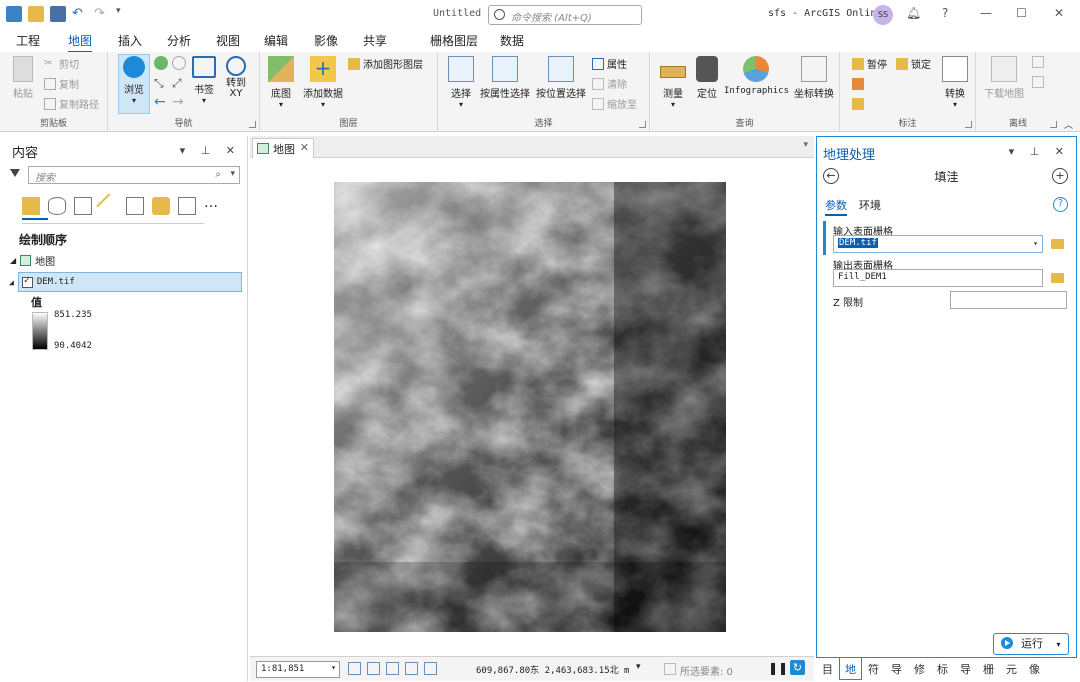 This screenshot has height=682, width=1080. I want to click on tab-imagery: 影像, so click(326, 40).